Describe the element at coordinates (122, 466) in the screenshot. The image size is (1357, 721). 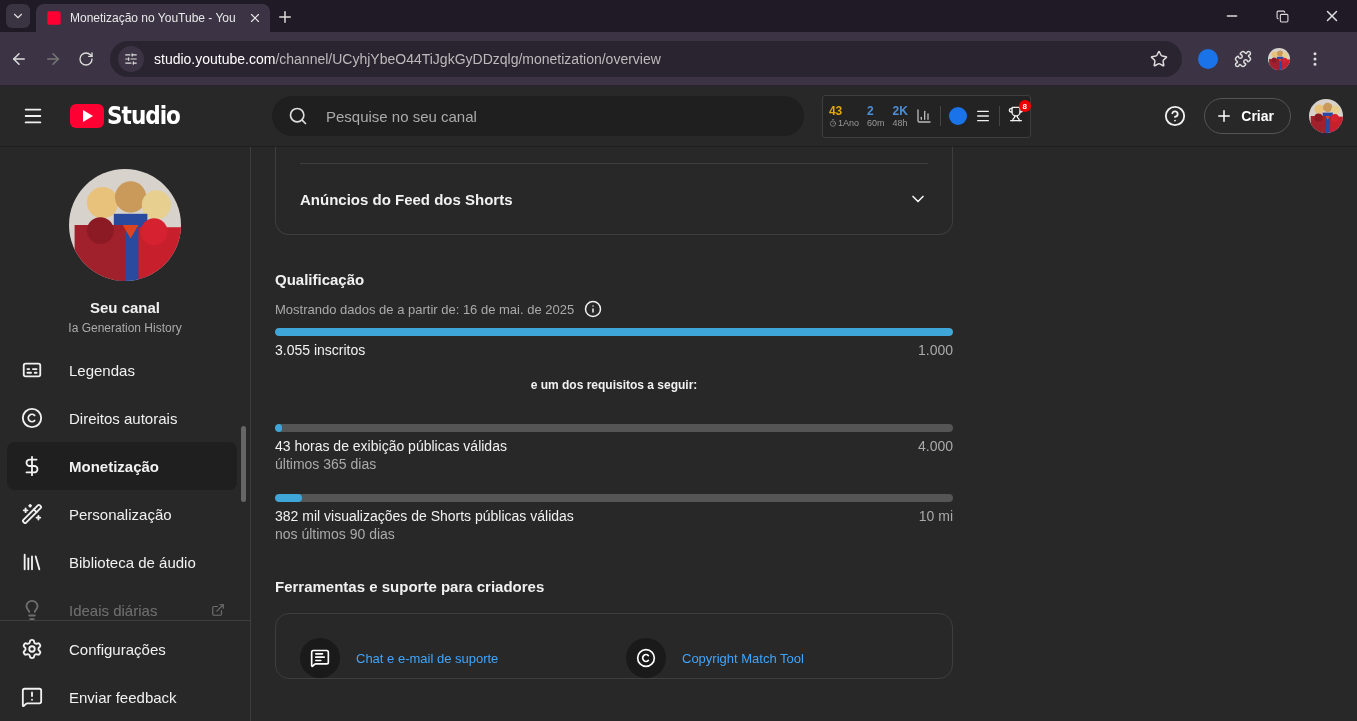
I see `nav-item: Monetização` at that location.